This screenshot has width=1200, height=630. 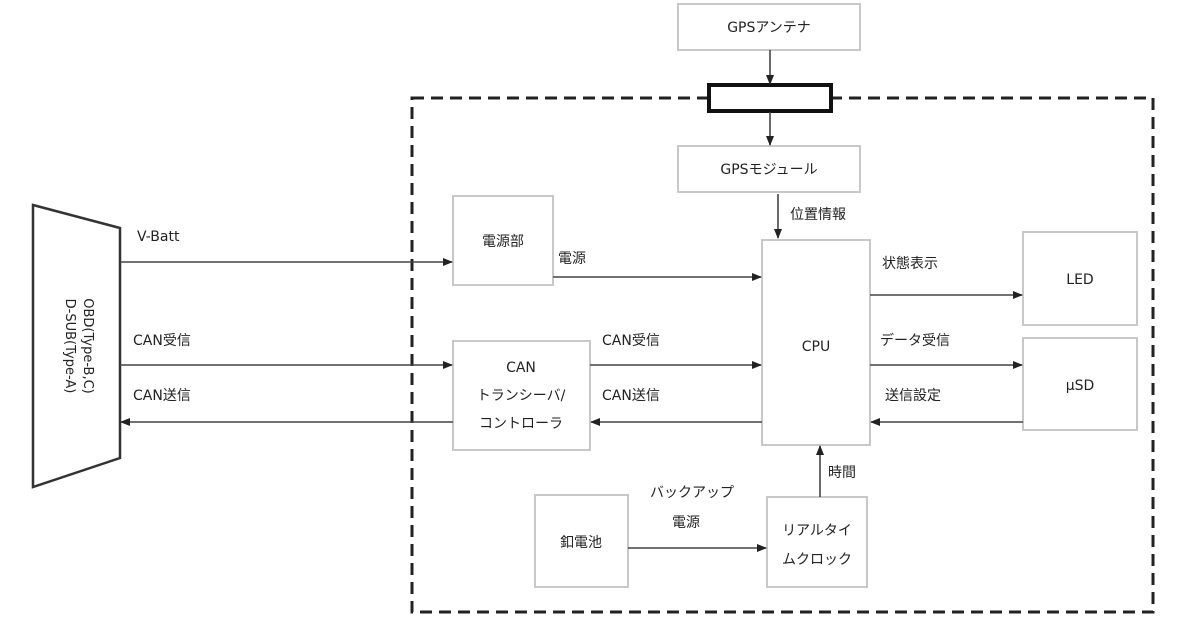 What do you see at coordinates (818, 215) in the screenshot?
I see `label-position: 位置情報` at bounding box center [818, 215].